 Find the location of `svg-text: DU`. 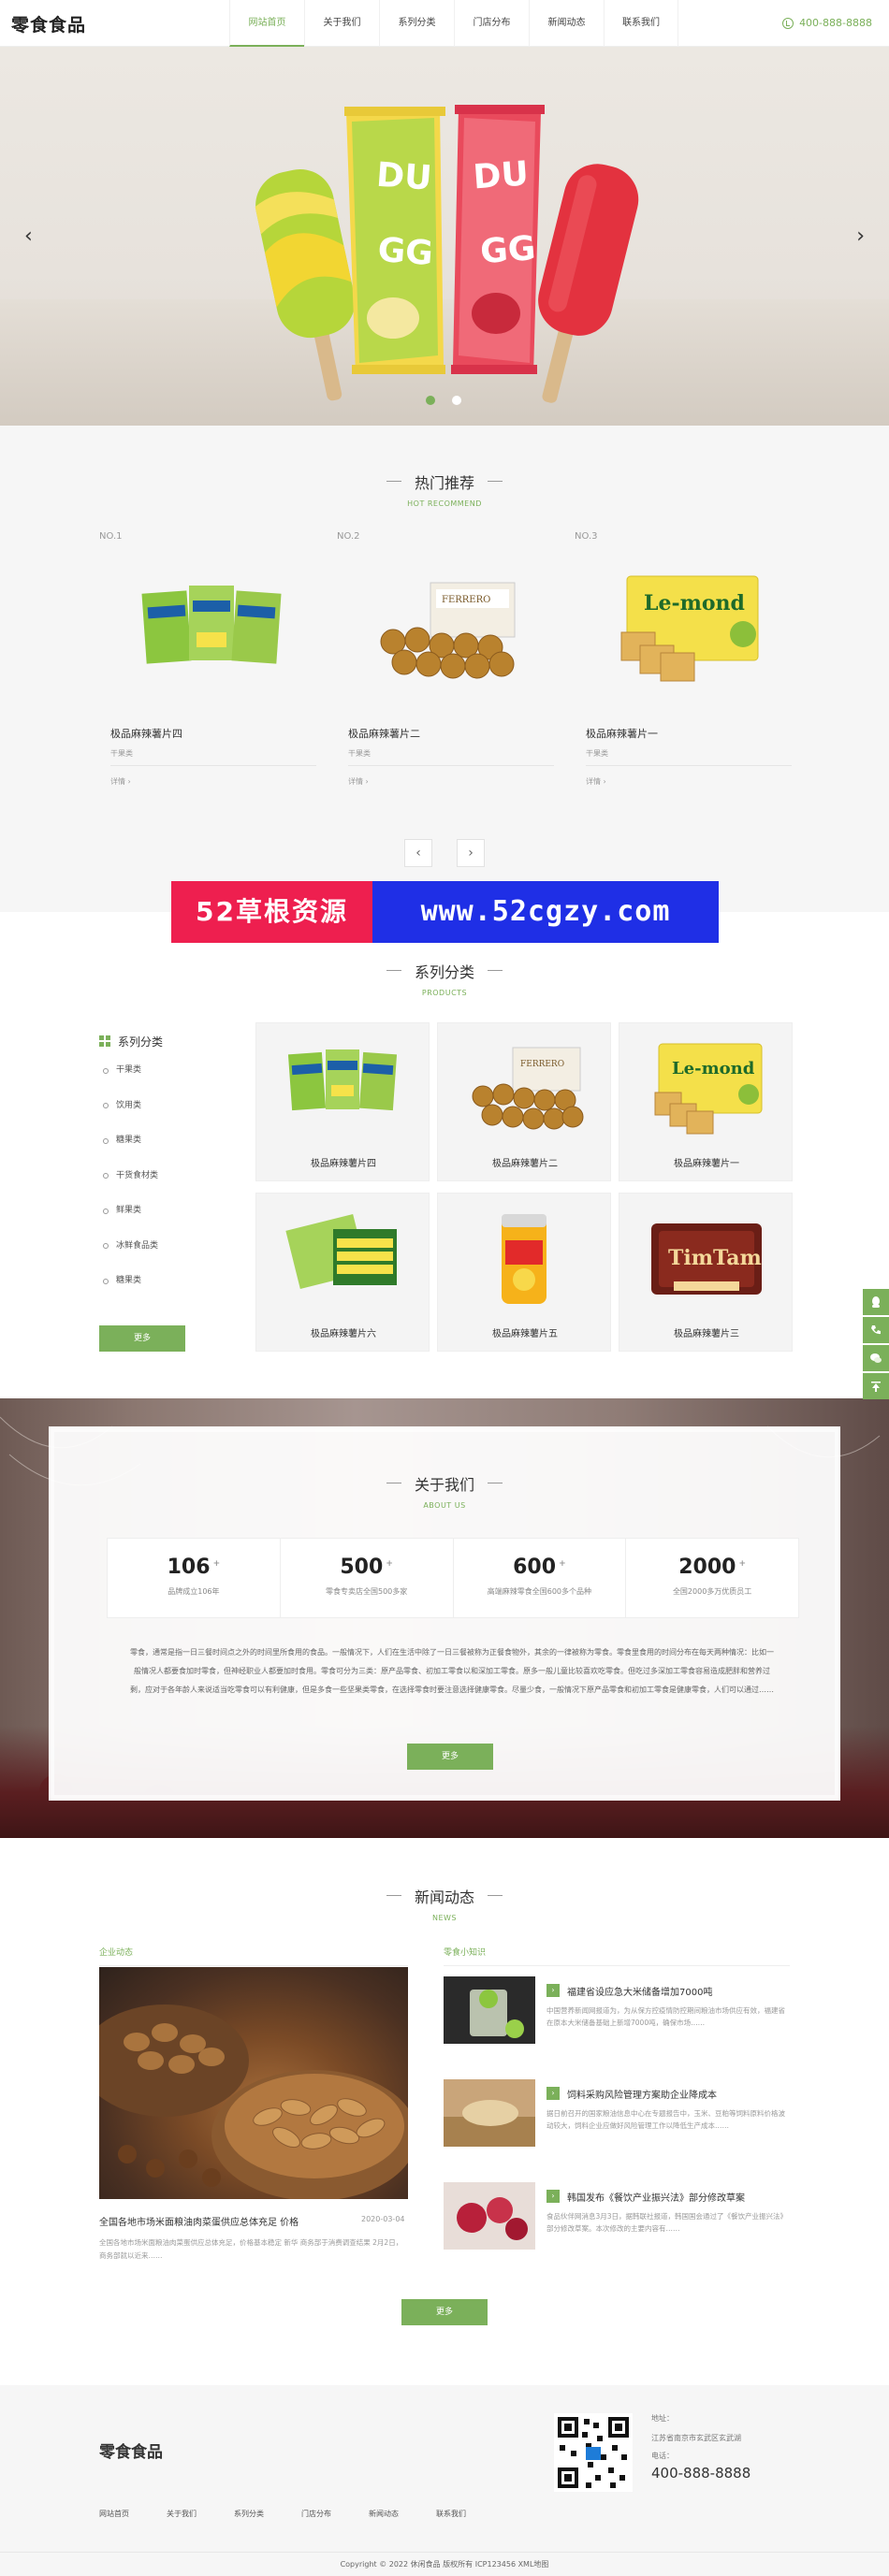

svg-text: DU is located at coordinates (501, 175).